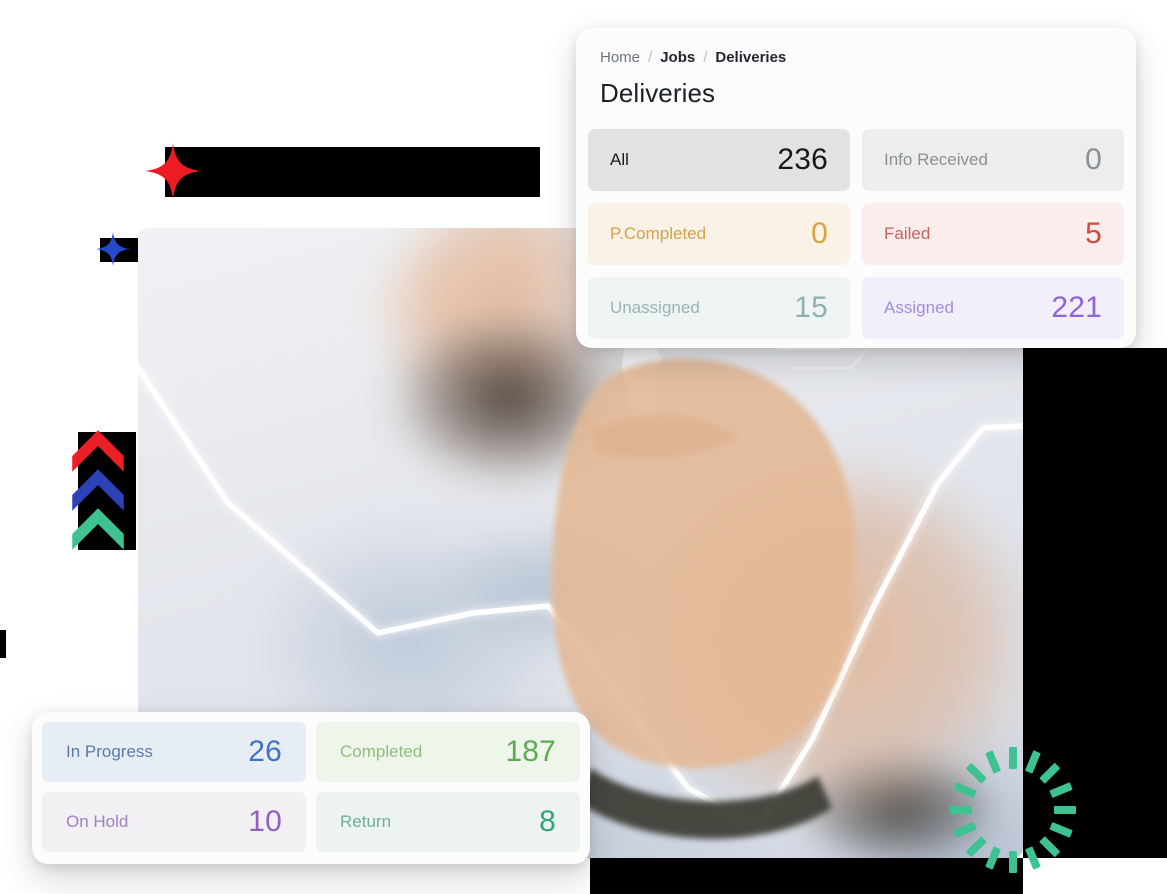 This screenshot has width=1167, height=894. What do you see at coordinates (98, 487) in the screenshot?
I see `chevron-stack` at bounding box center [98, 487].